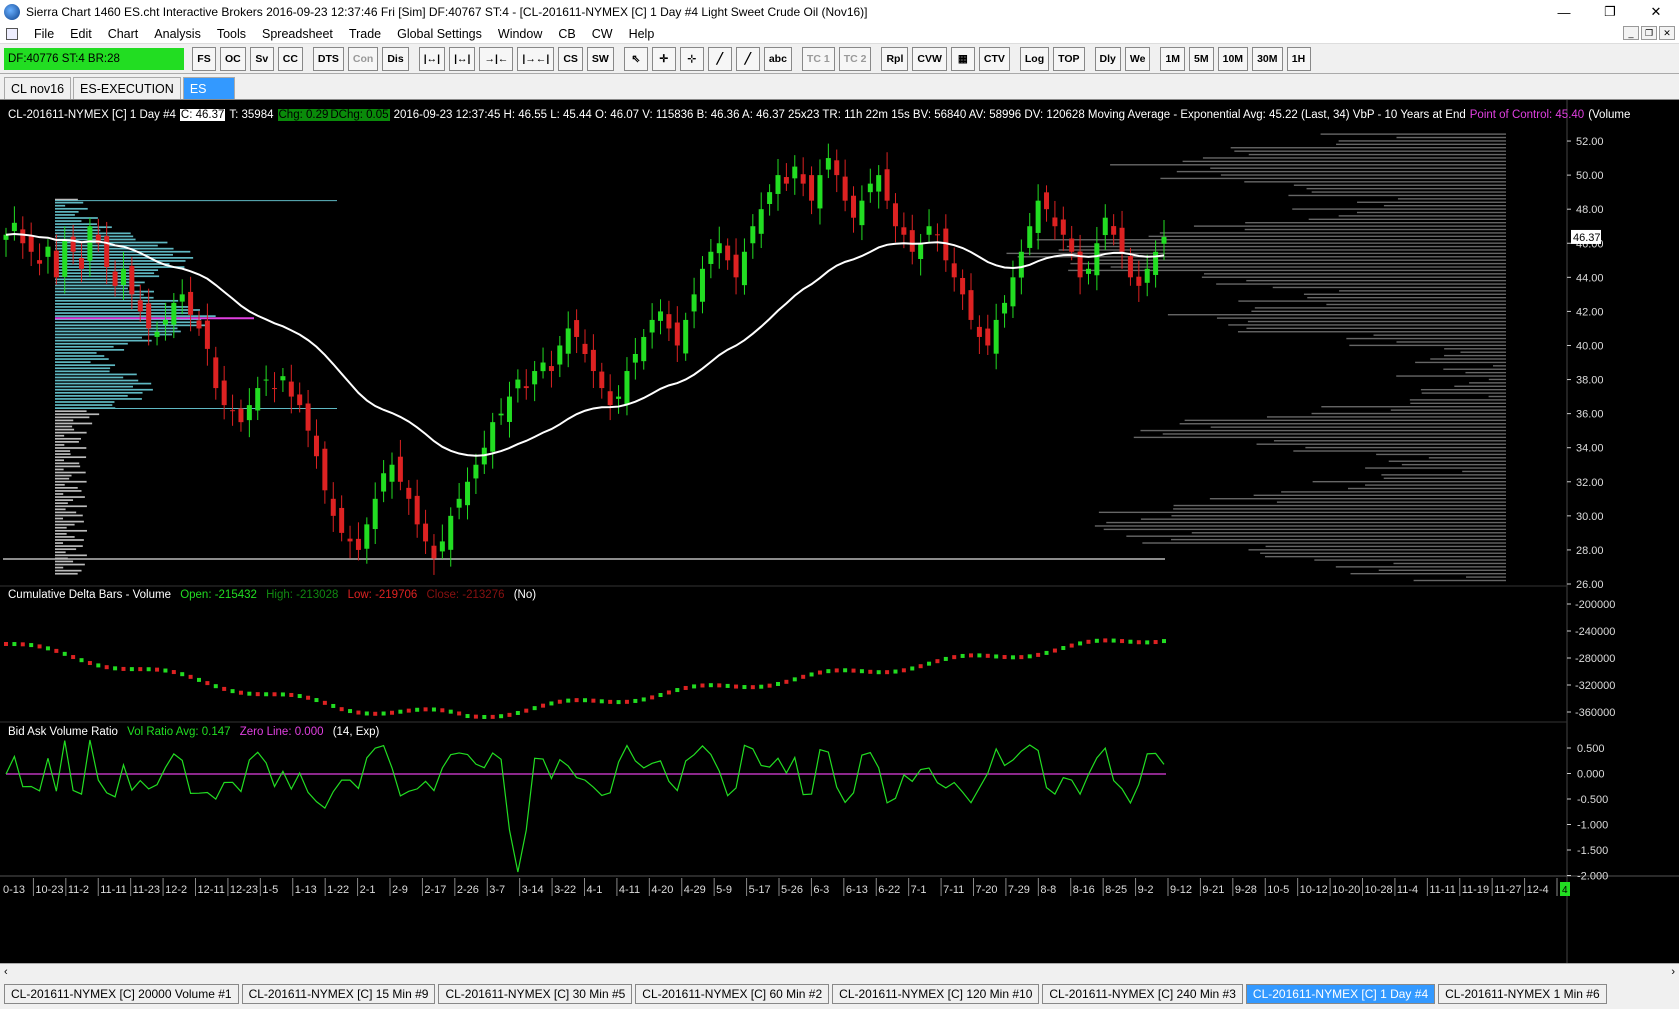 This screenshot has height=1009, width=1679. Describe the element at coordinates (496, 58) in the screenshot. I see `toolbar-button-9: →|←` at that location.